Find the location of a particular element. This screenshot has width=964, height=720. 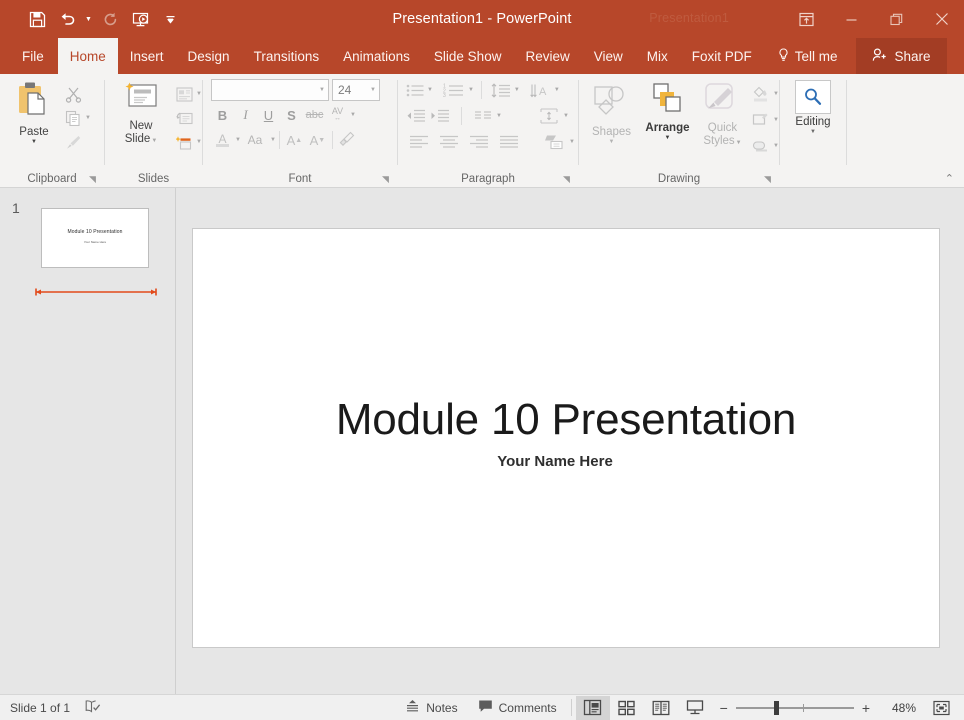

close-icon is located at coordinates (941, 19).